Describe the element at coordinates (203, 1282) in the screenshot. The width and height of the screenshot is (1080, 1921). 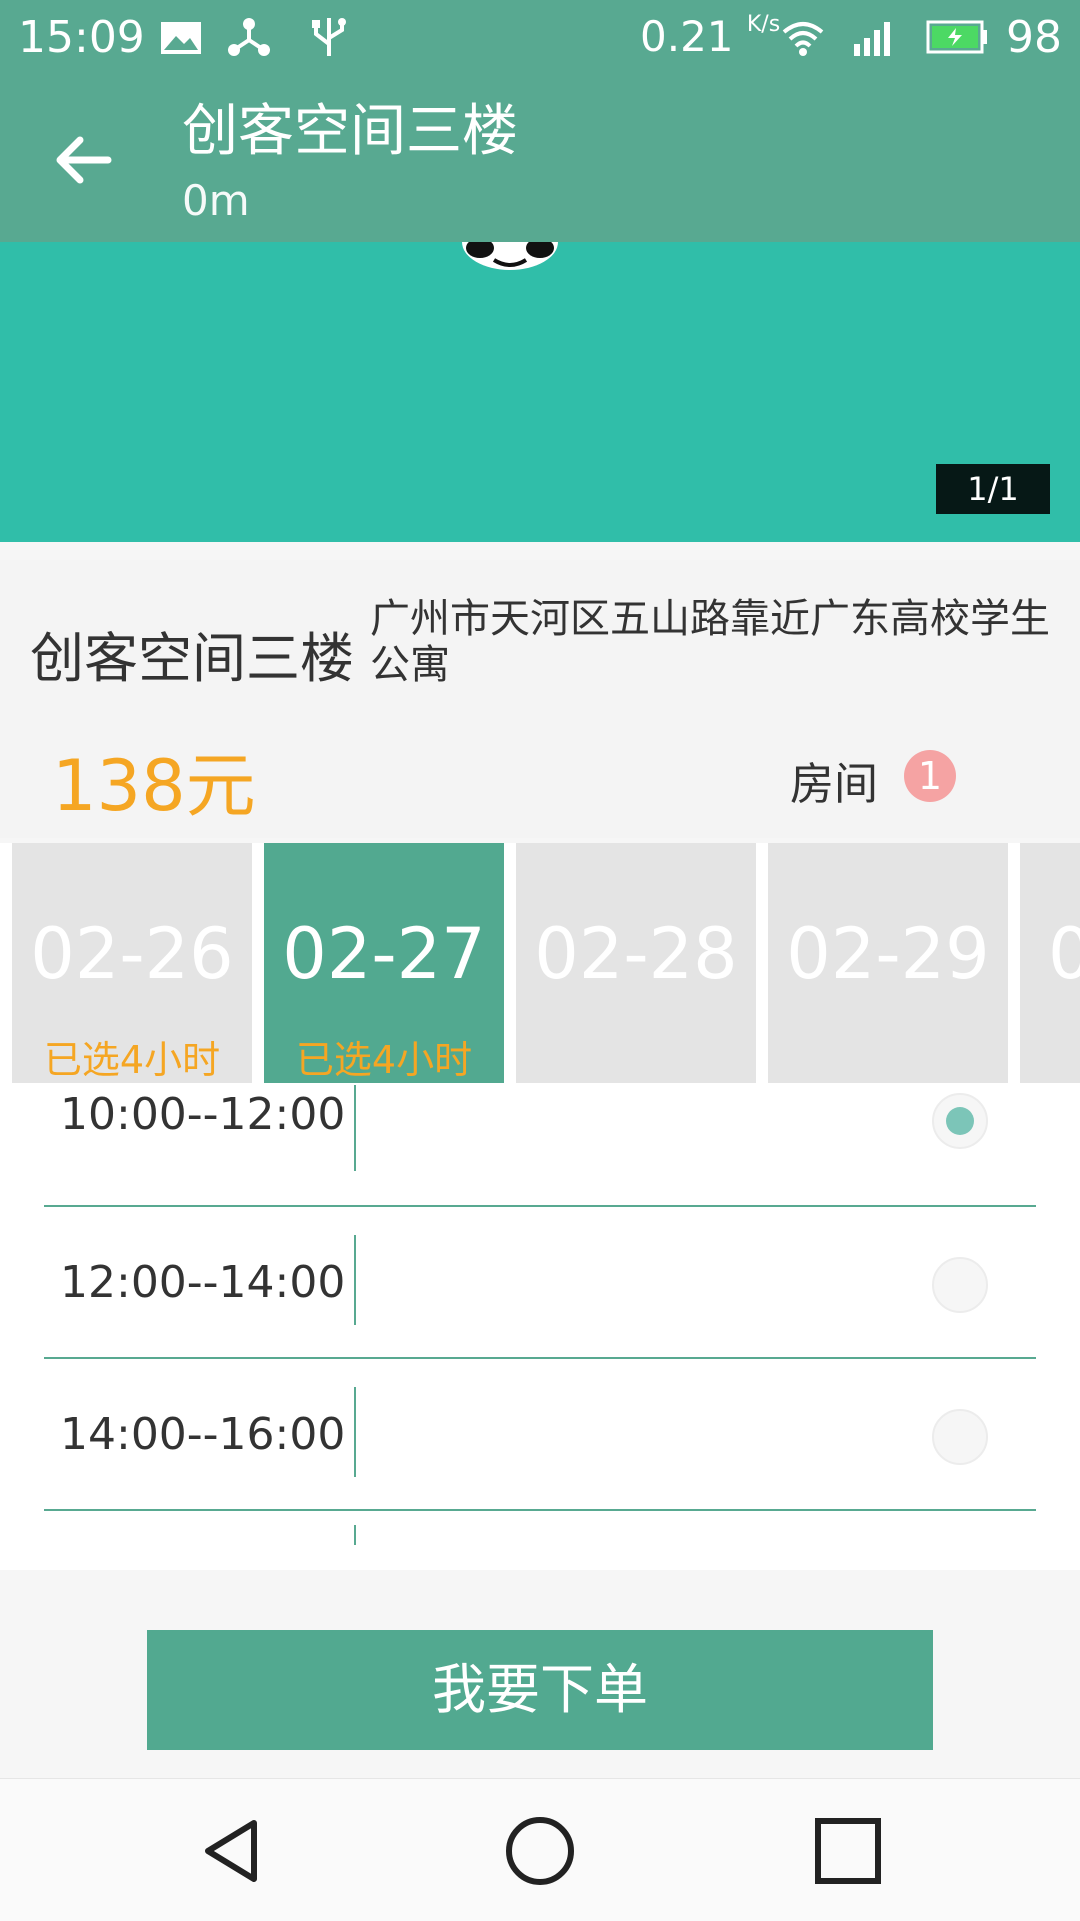
I see `slot-time: 12:00--14:00` at that location.